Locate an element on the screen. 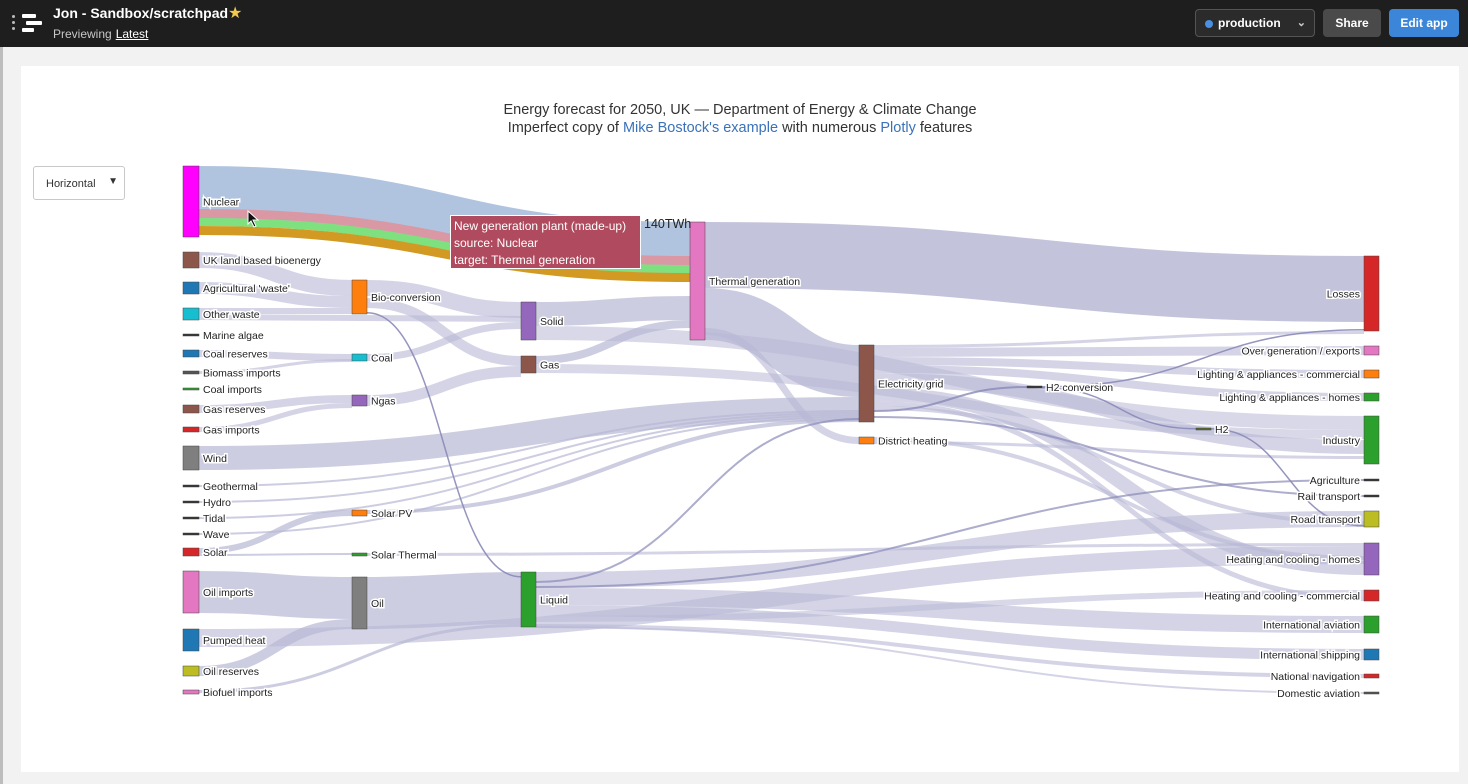 Image resolution: width=1468 pixels, height=784 pixels. sankey-node-label: Road transport is located at coordinates (1326, 520).